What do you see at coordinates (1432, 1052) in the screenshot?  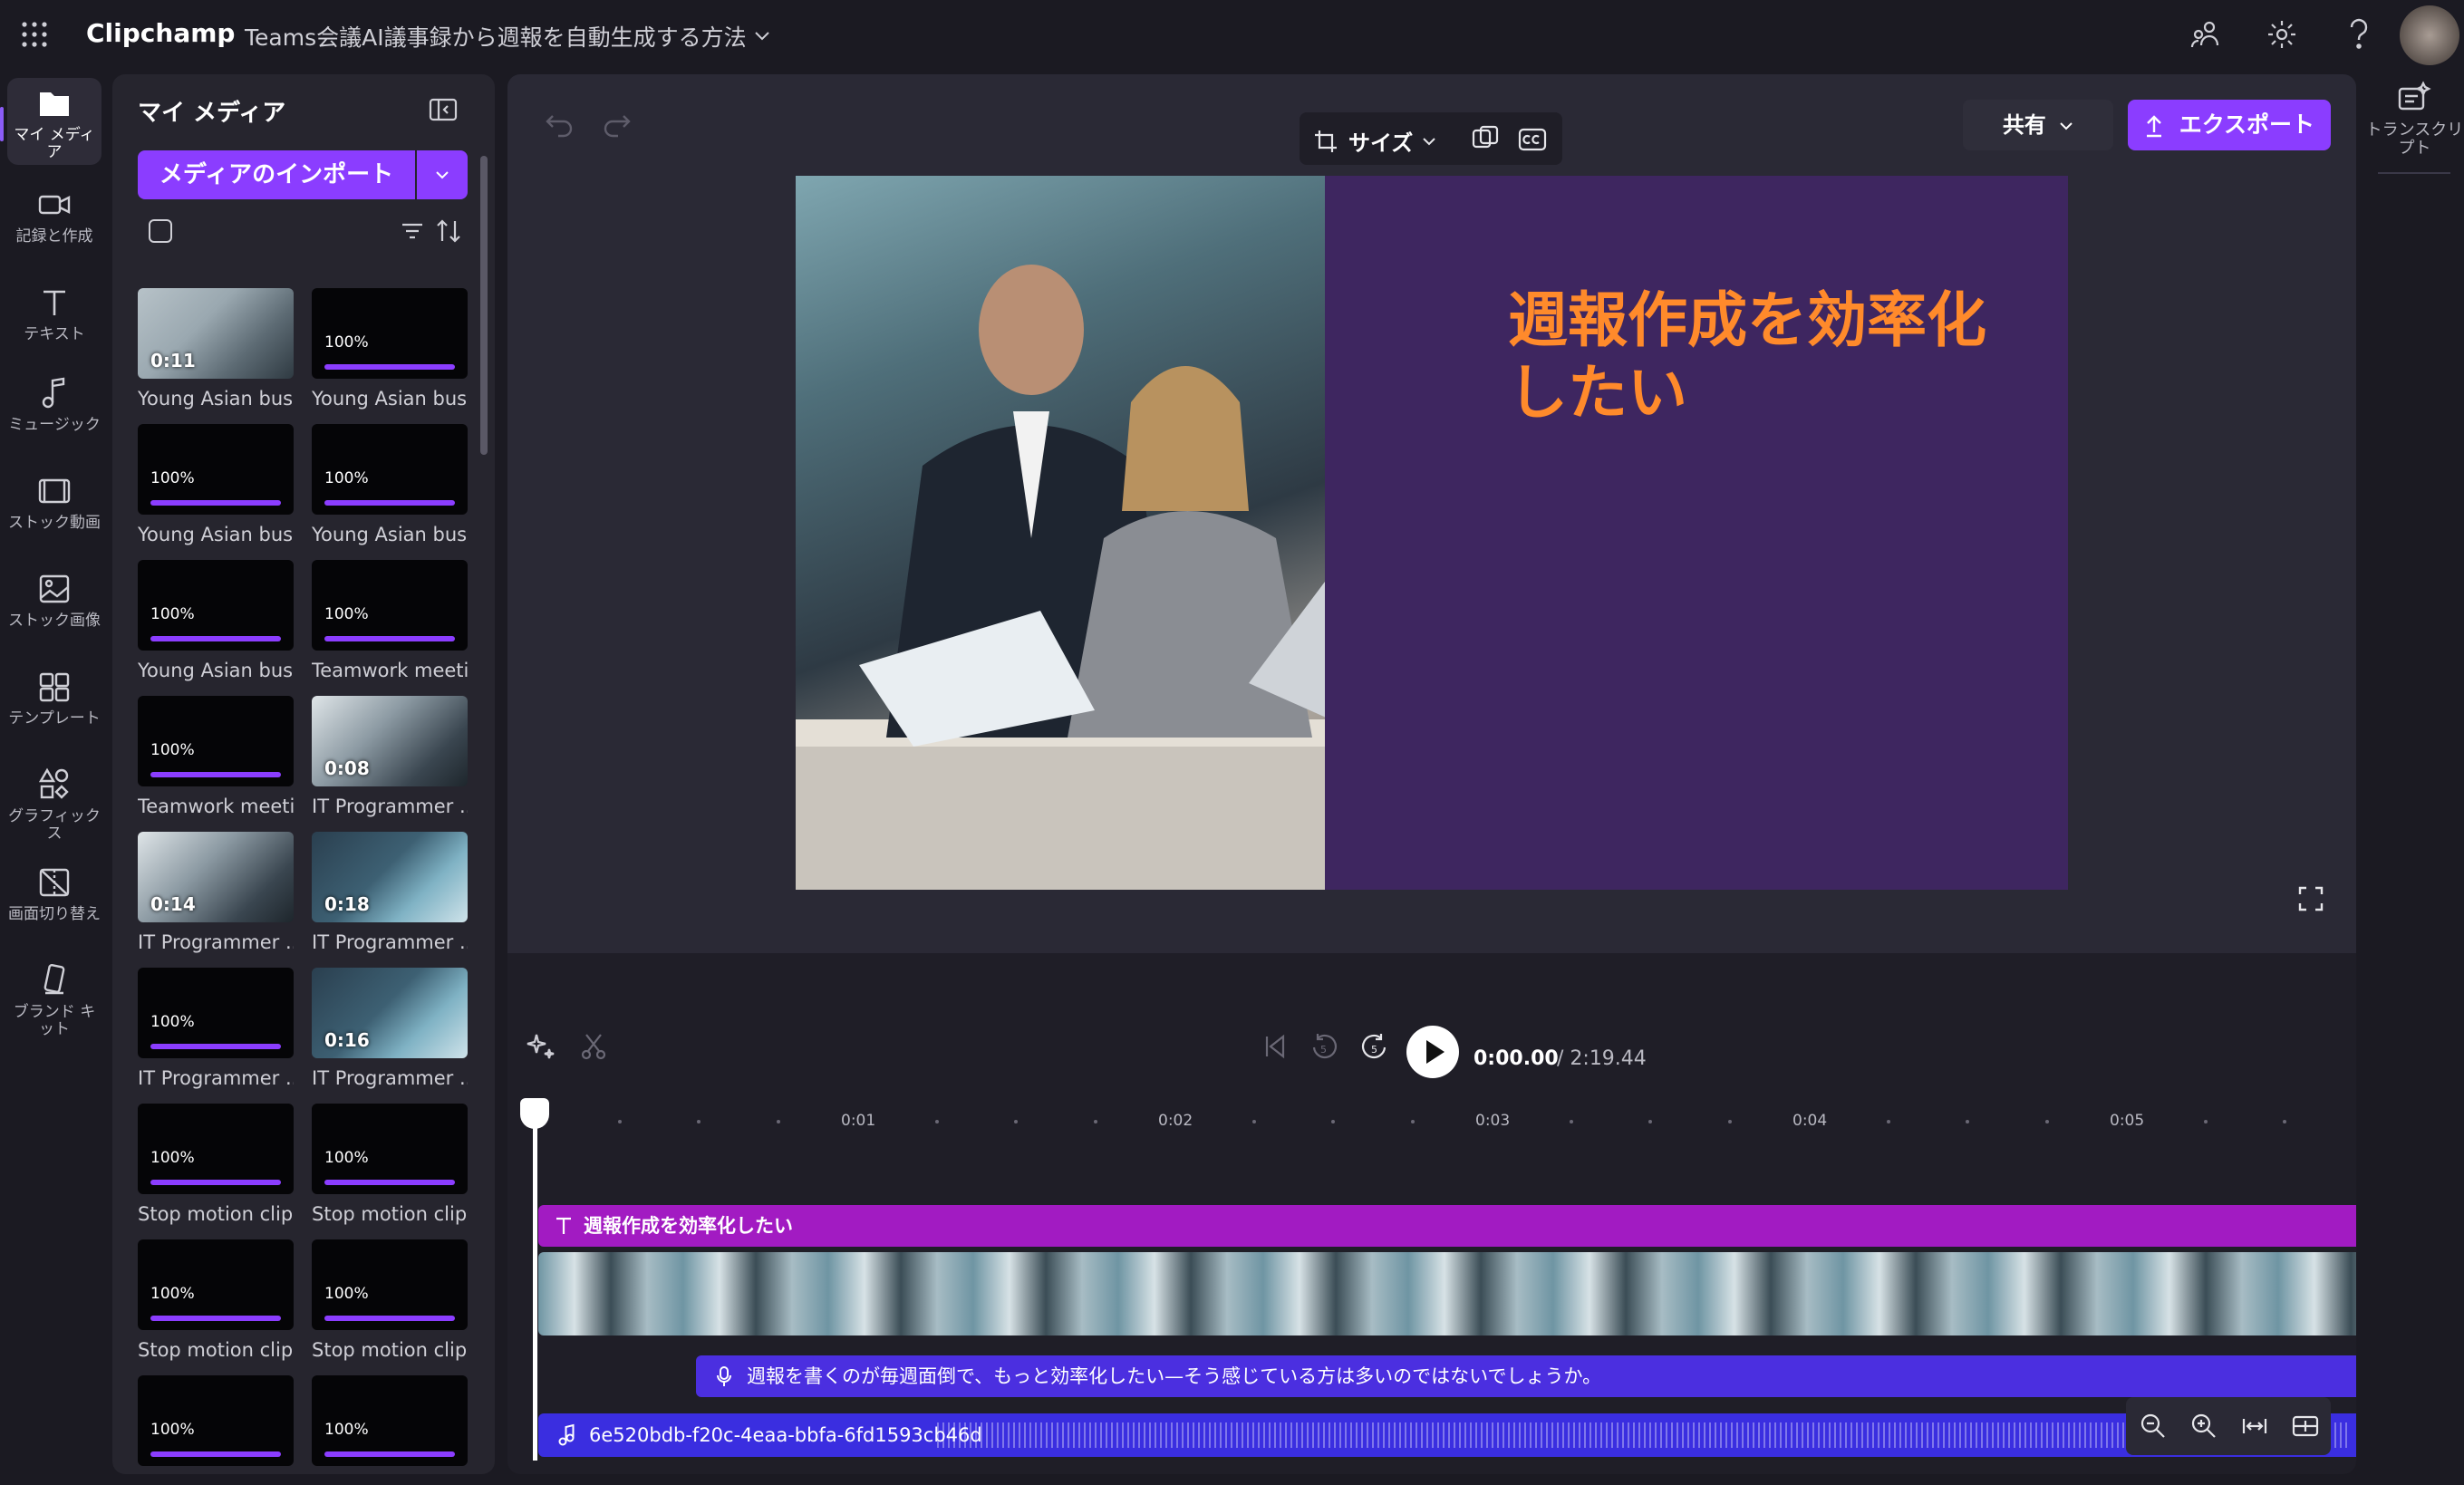 I see `play-button` at bounding box center [1432, 1052].